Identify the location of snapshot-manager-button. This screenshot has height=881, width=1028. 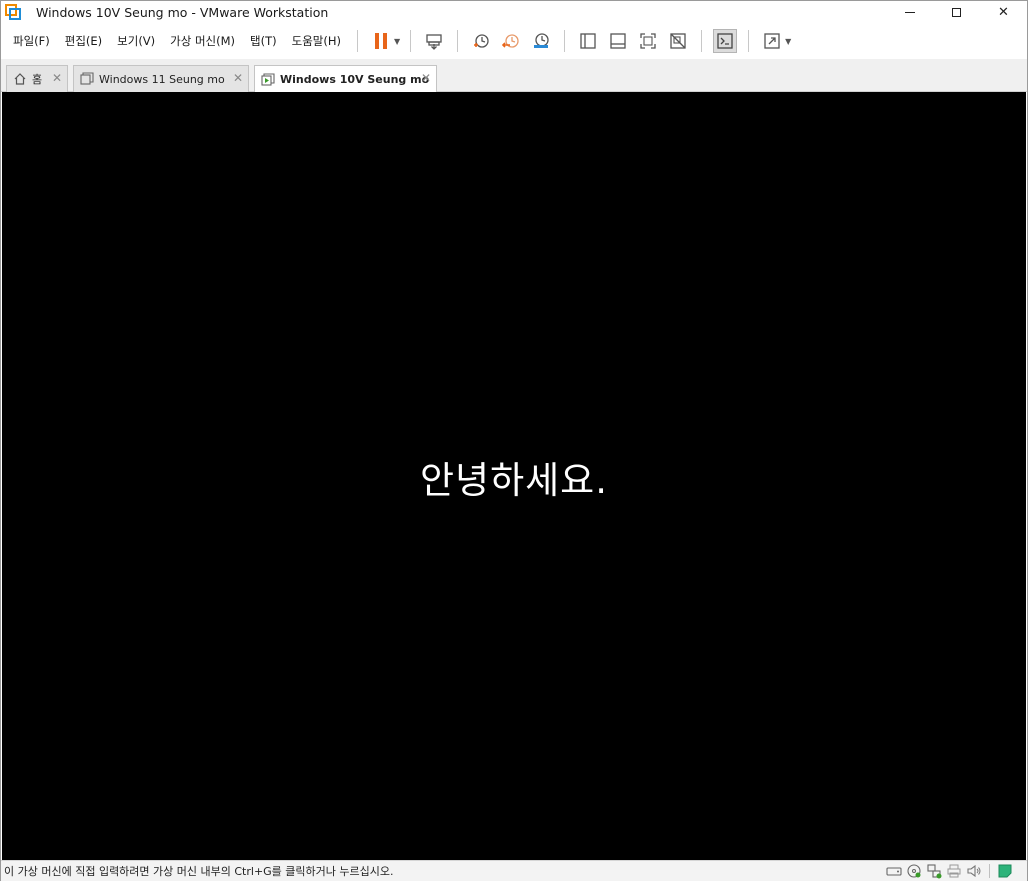
(541, 41).